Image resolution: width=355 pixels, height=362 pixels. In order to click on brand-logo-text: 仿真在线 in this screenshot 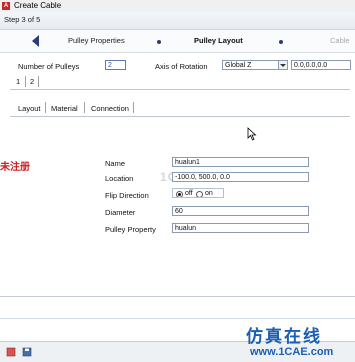, I will do `click(284, 337)`.